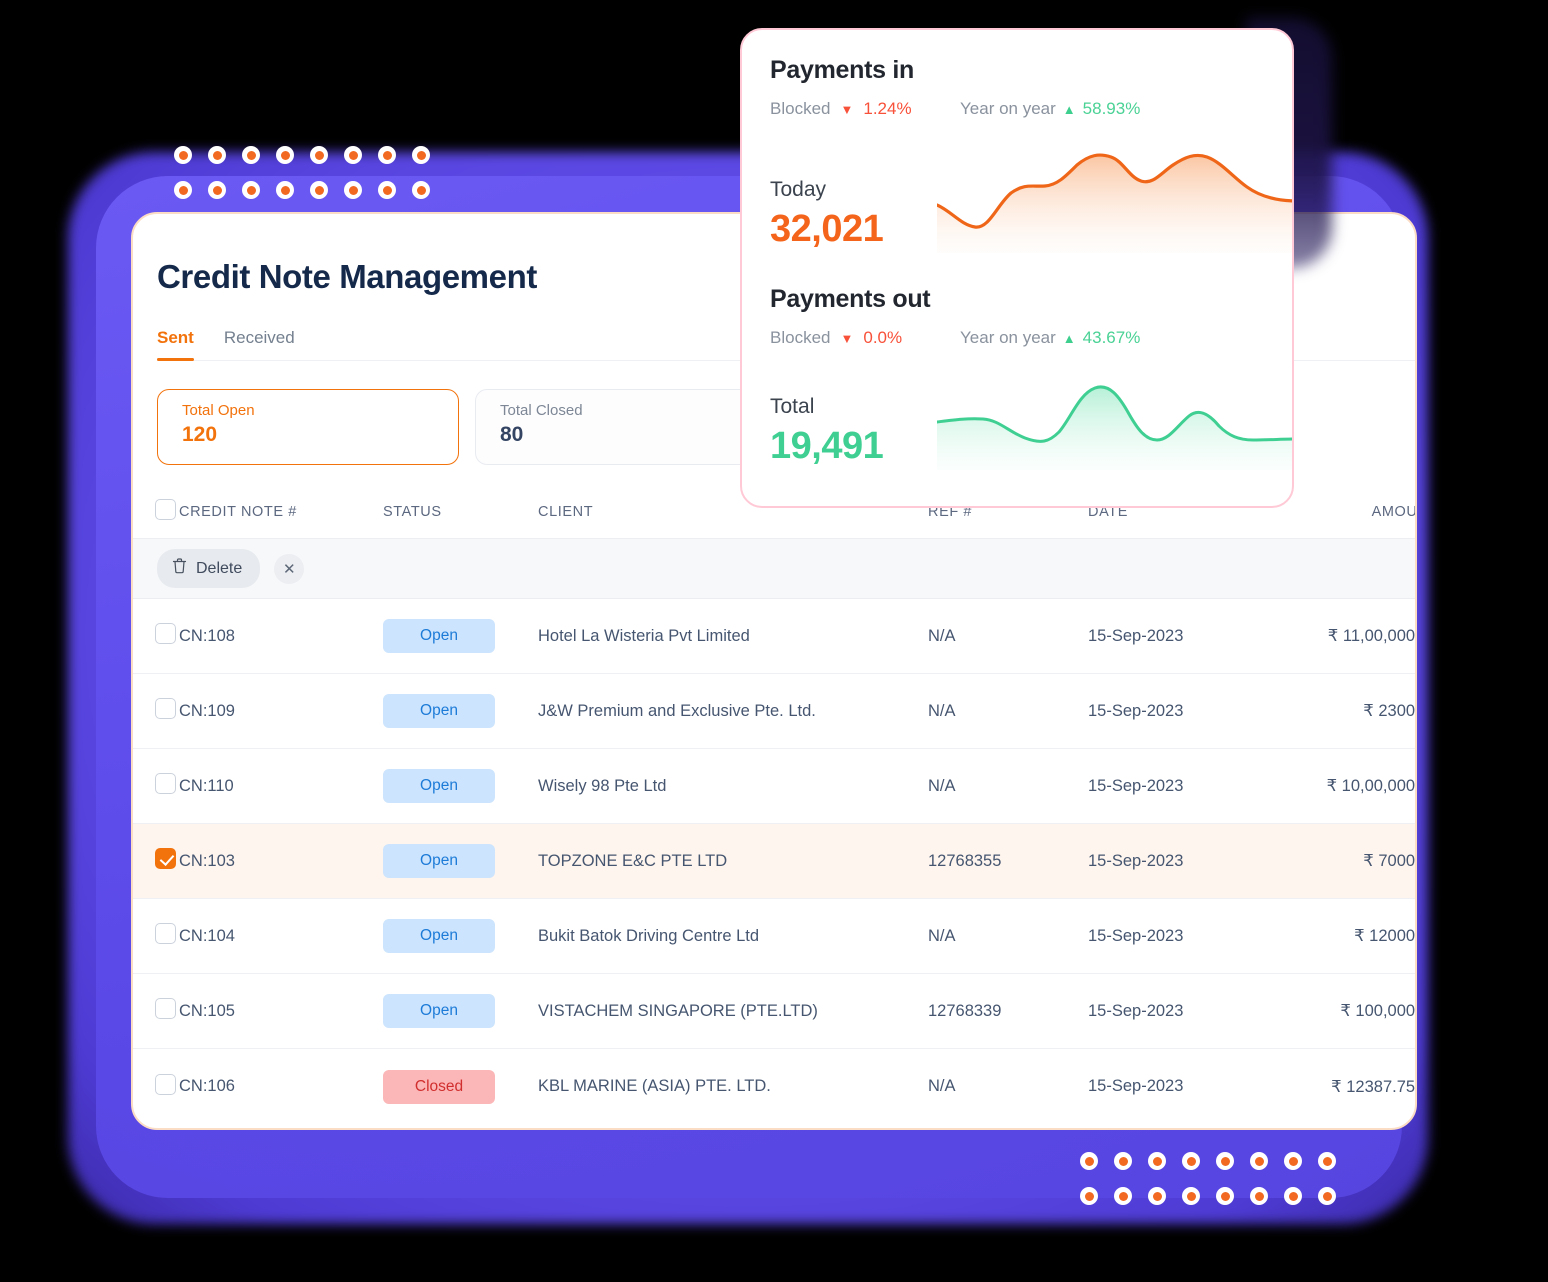 The image size is (1548, 1282). I want to click on cell-amount: ₹ 2300.00, so click(1389, 711).